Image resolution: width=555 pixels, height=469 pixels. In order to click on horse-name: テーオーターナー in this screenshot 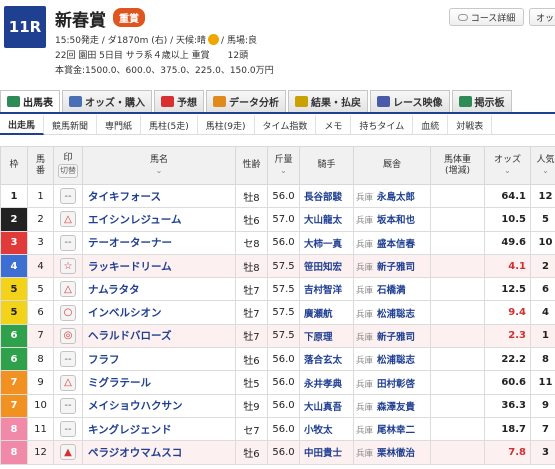, I will do `click(159, 242)`.